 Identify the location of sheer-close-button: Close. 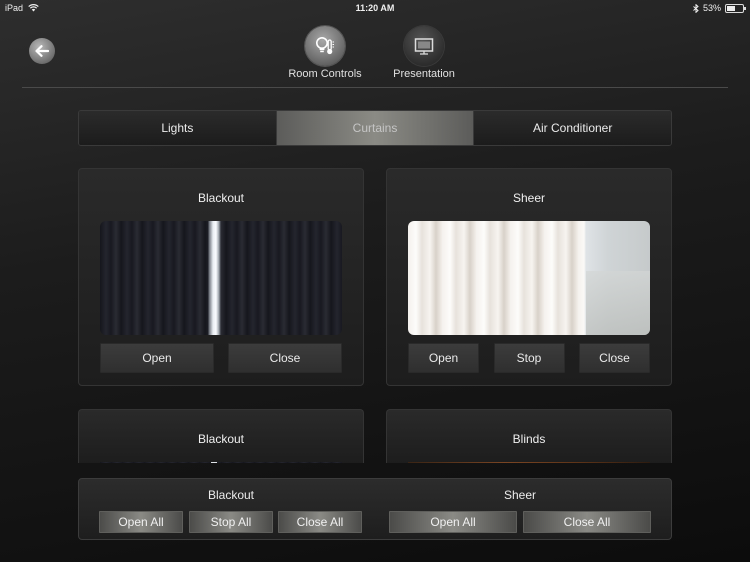
(614, 358).